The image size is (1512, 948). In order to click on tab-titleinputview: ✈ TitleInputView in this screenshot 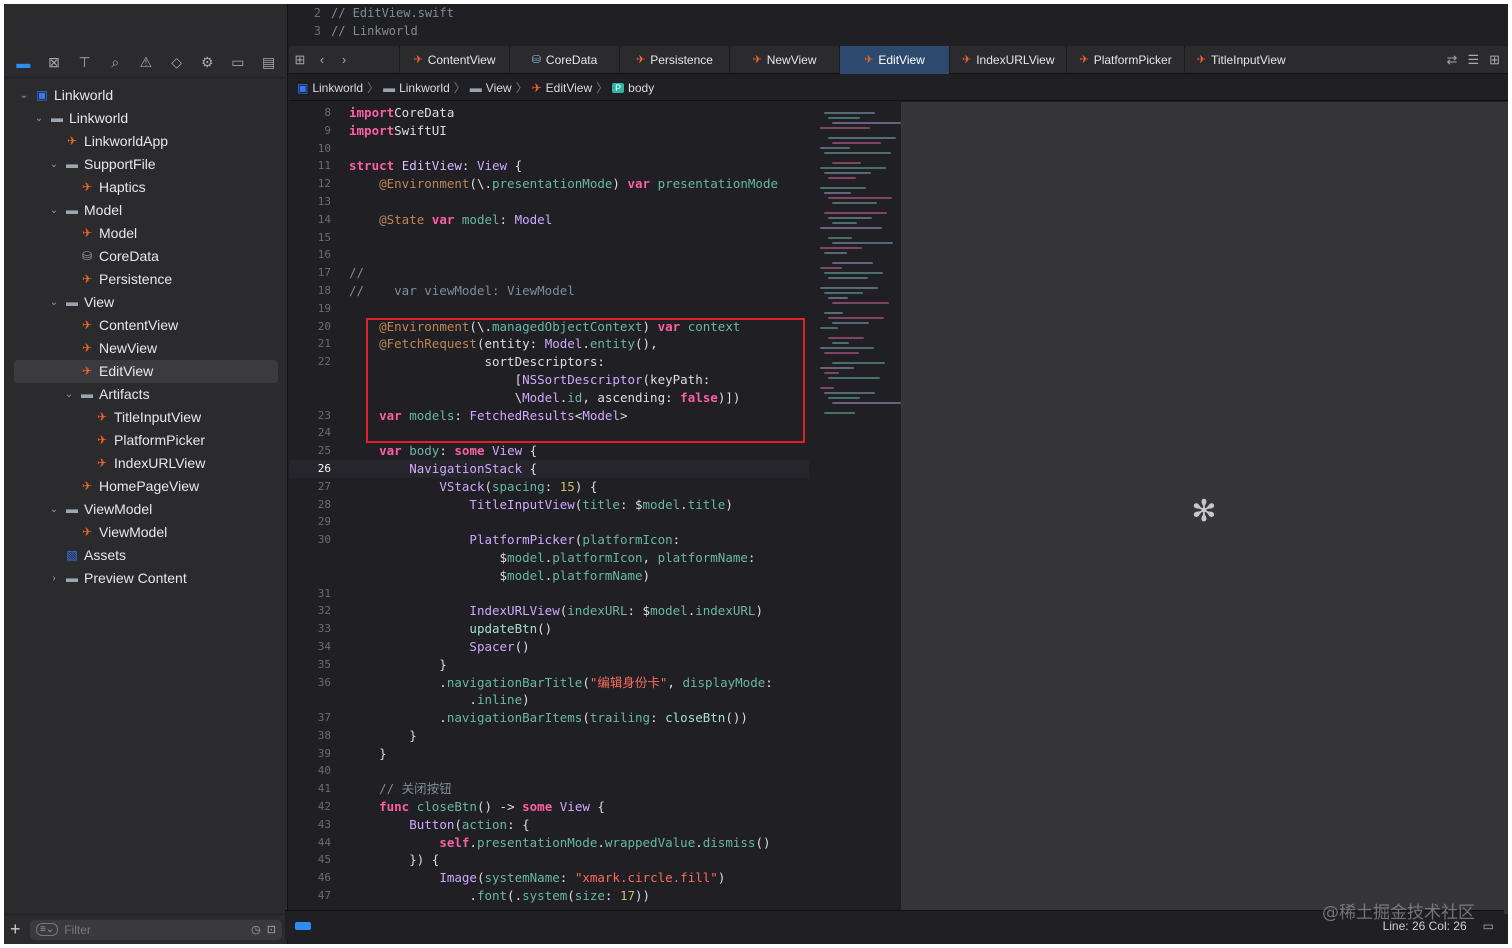, I will do `click(1240, 59)`.